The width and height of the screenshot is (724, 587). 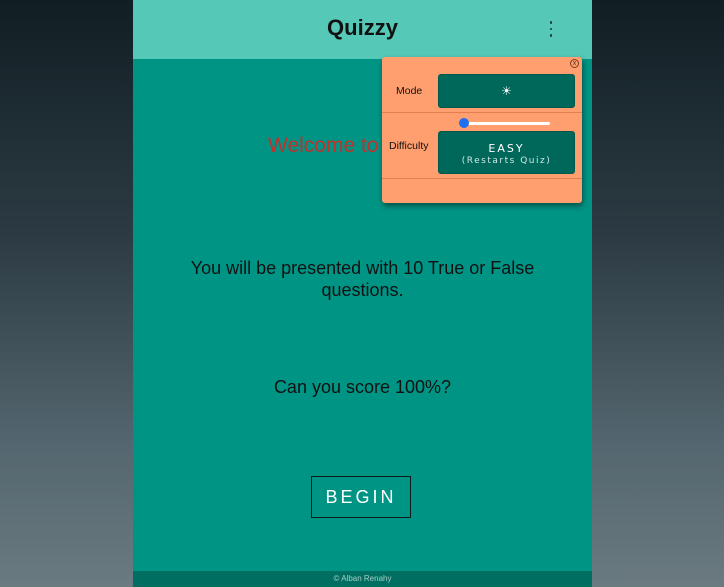 I want to click on close-icon: x, so click(x=574, y=63).